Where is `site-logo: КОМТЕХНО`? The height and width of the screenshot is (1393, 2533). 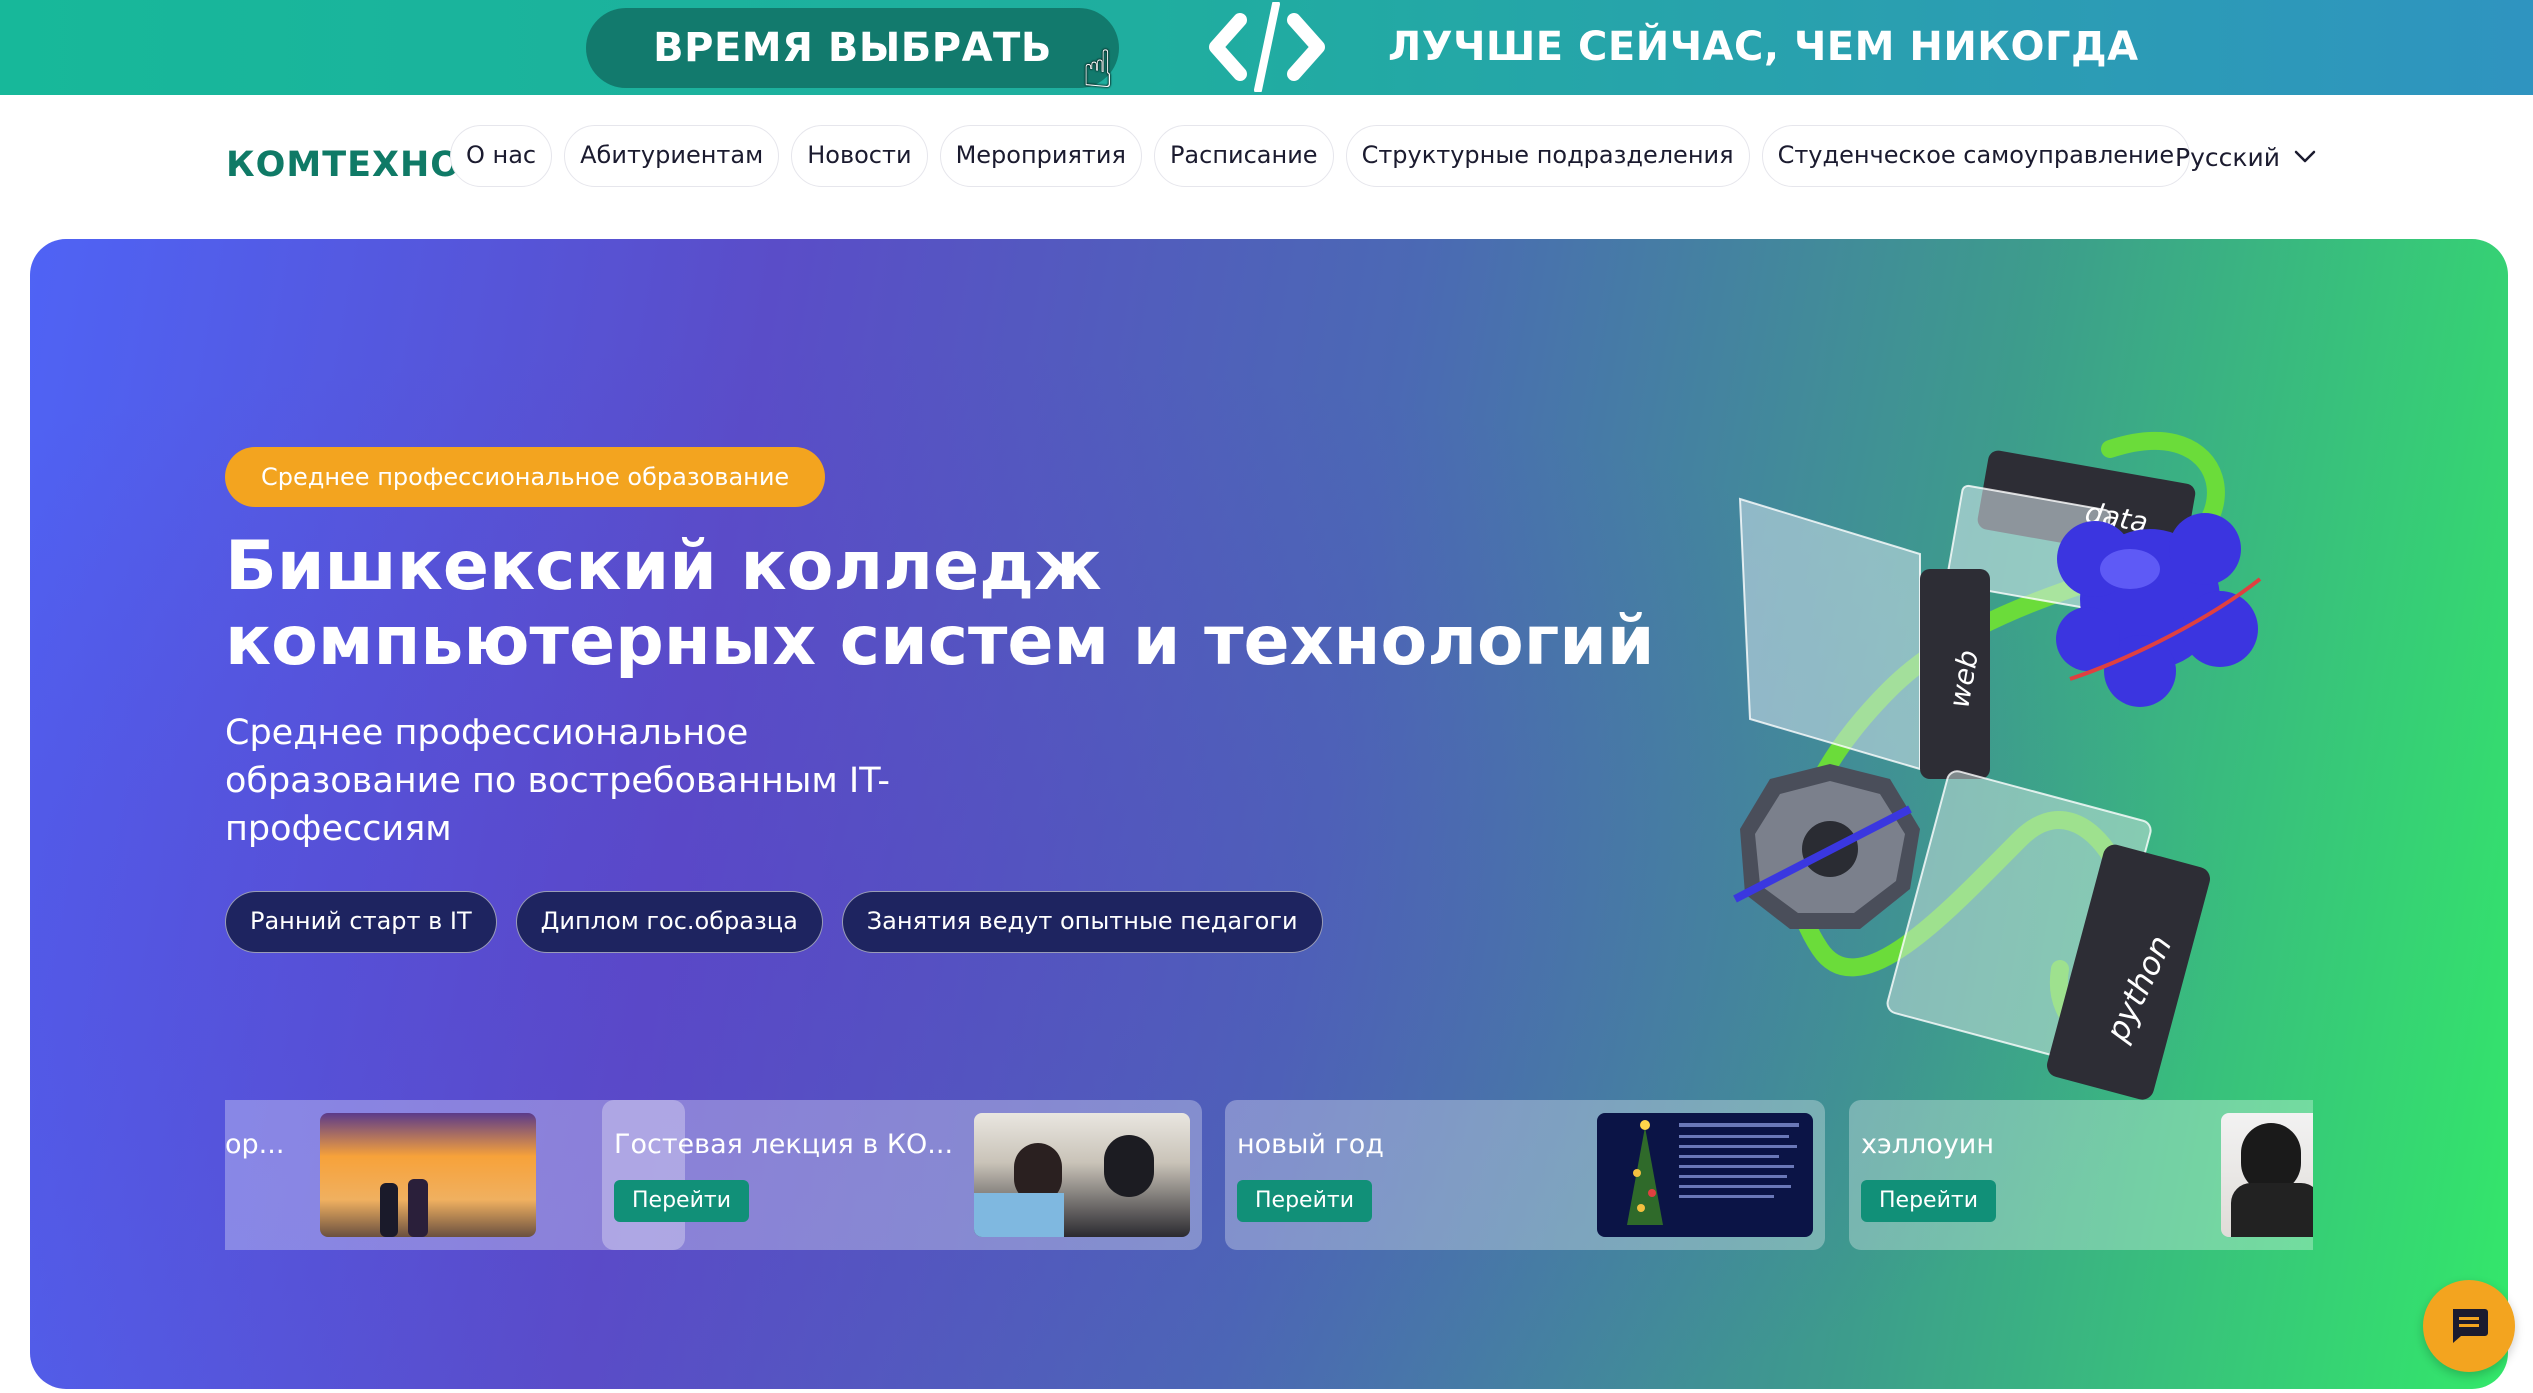
site-logo: КОМТЕХНО is located at coordinates (343, 165).